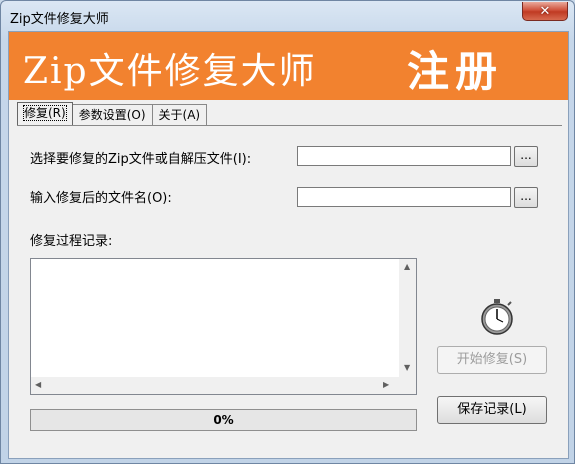 Image resolution: width=575 pixels, height=464 pixels. I want to click on source-file-label: 选择要修复的Zip文件或自解压文件(I):, so click(141, 159).